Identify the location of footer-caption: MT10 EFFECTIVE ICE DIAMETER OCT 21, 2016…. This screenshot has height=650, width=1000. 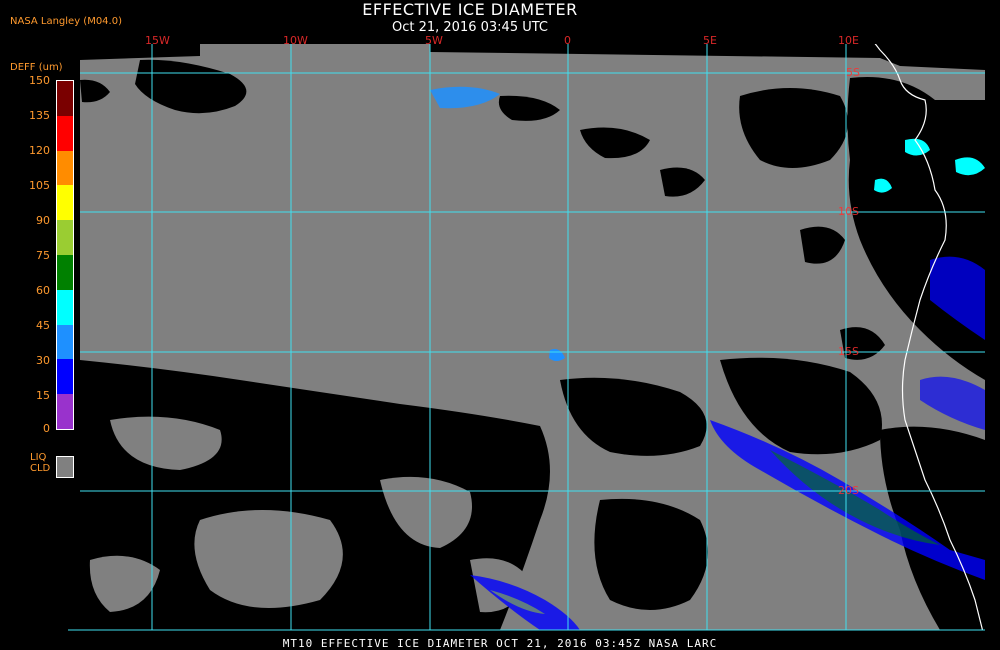
(500, 643).